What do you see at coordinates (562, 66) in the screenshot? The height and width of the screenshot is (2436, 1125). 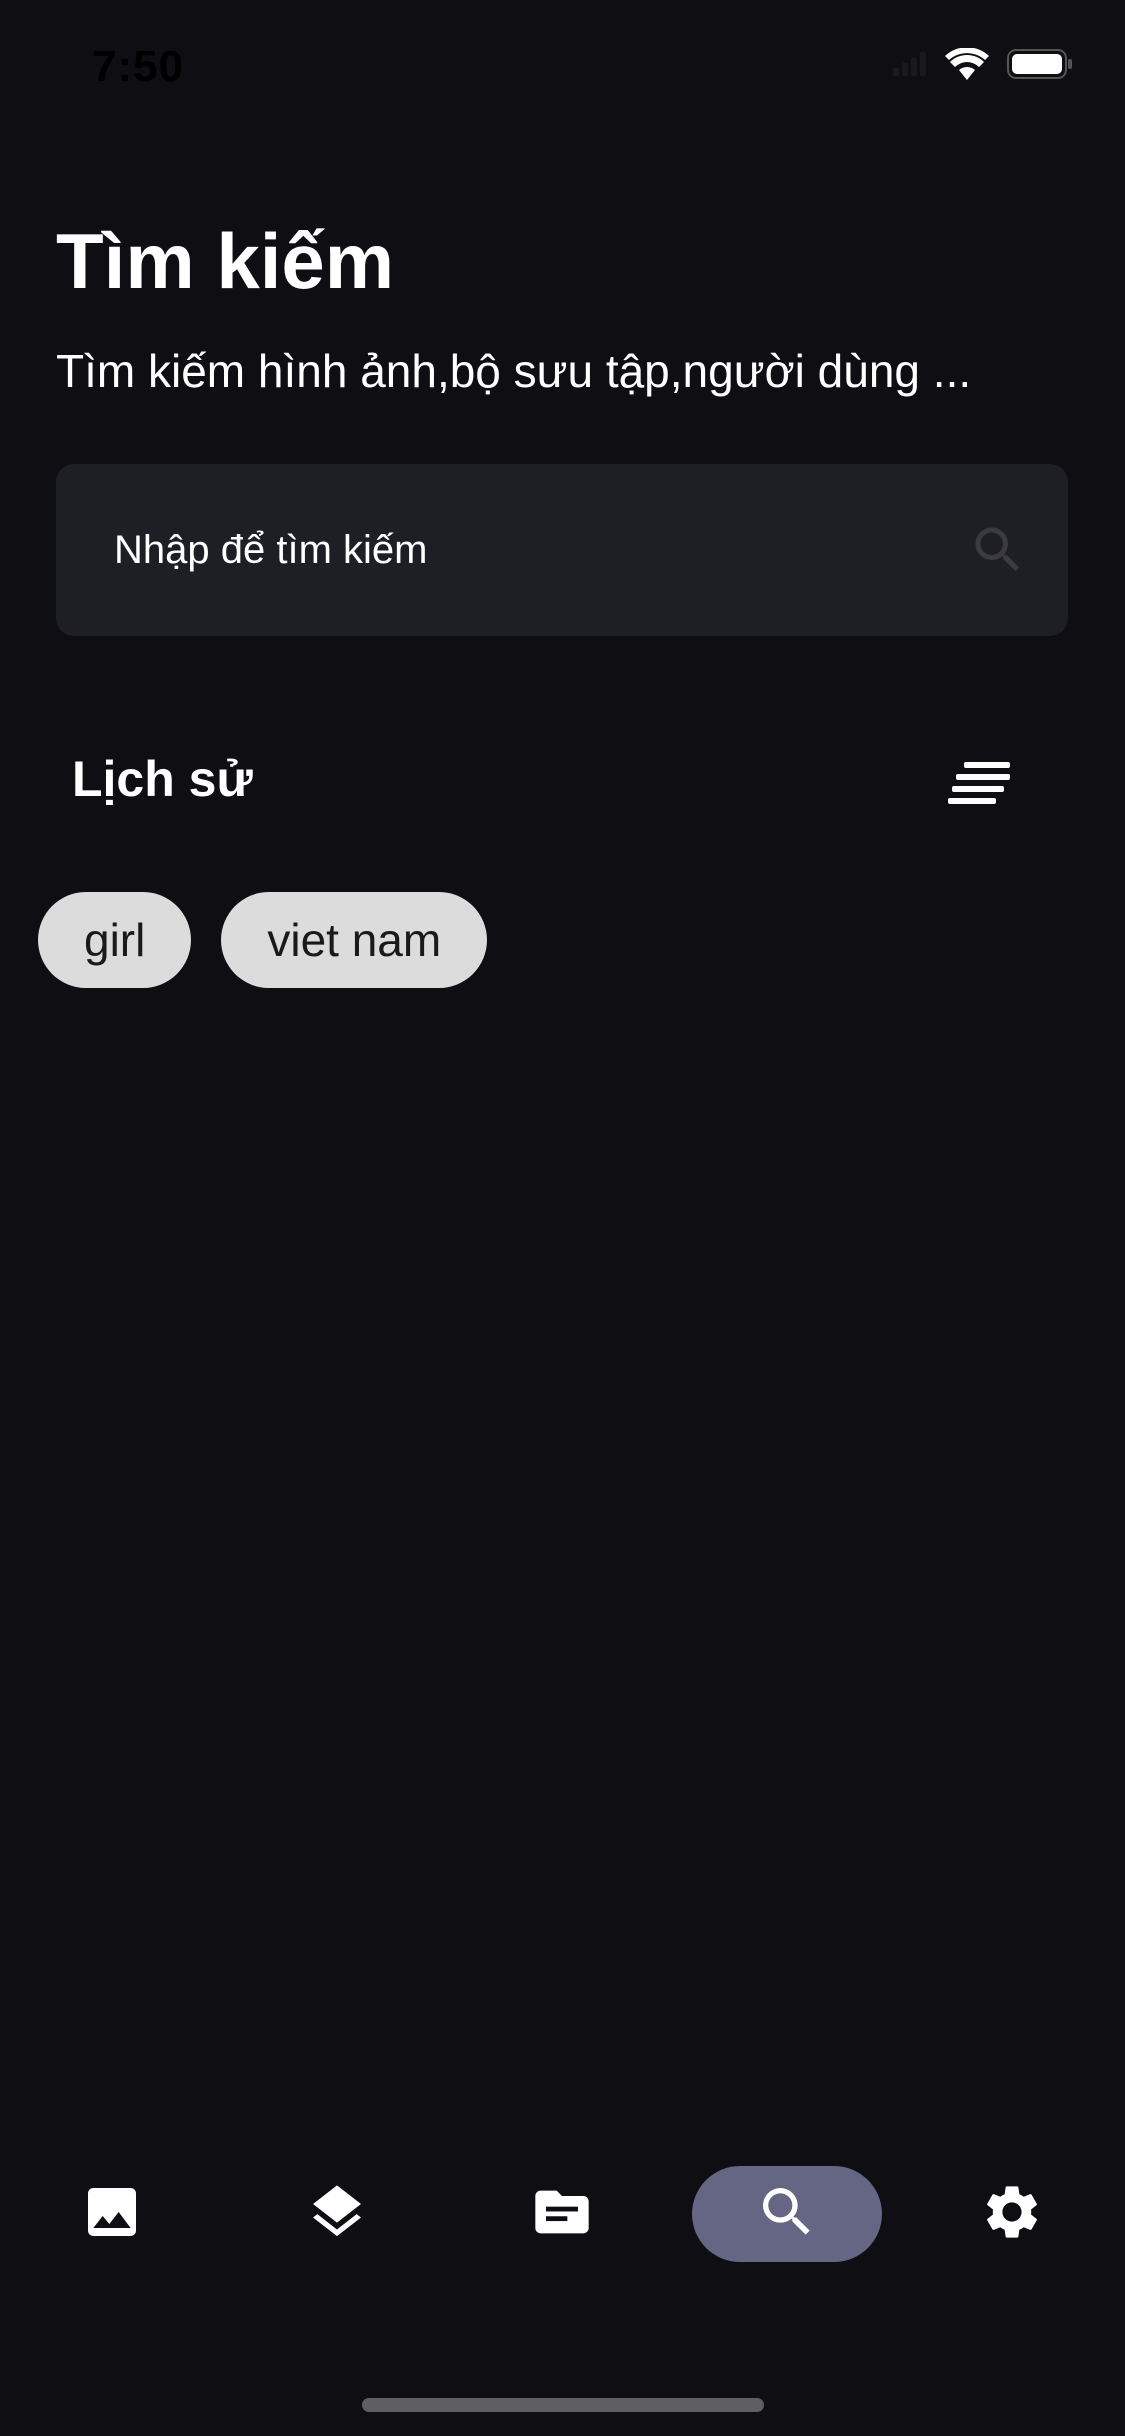 I see `status-bar: 7:50` at bounding box center [562, 66].